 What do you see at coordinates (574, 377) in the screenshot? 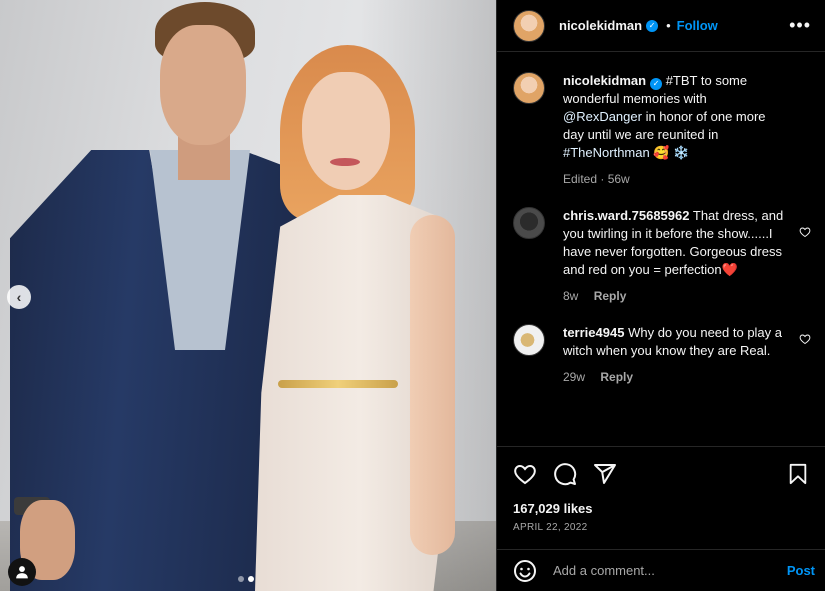
I see `comment-time: 29w` at bounding box center [574, 377].